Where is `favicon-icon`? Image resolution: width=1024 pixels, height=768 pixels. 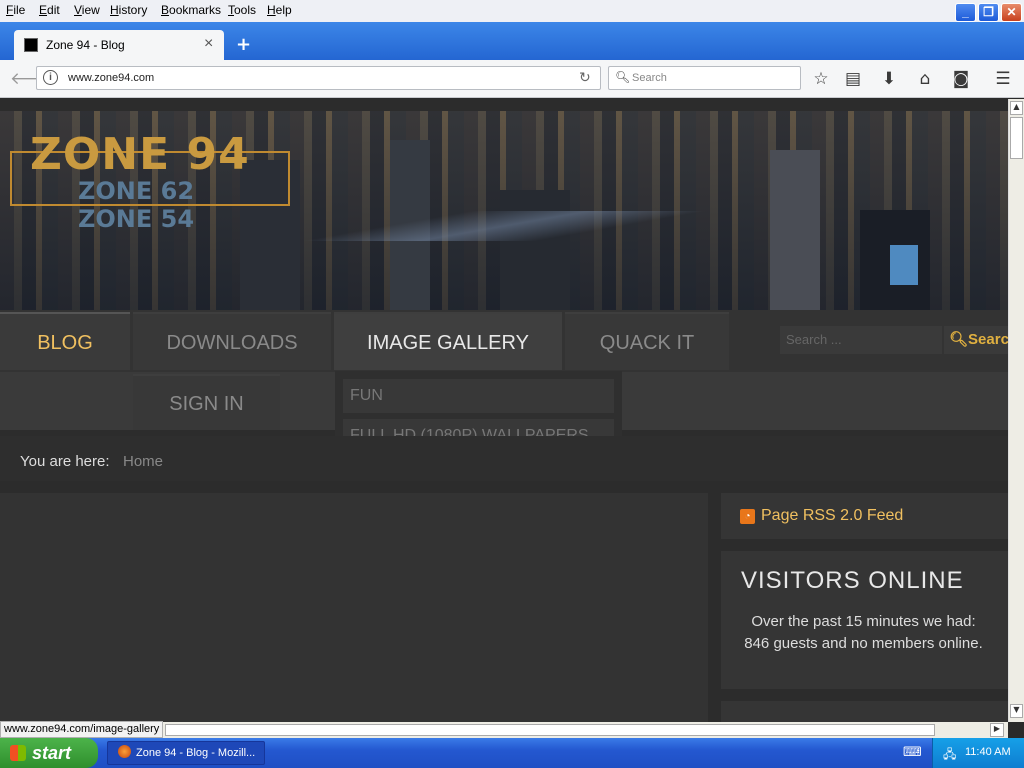
favicon-icon is located at coordinates (31, 45).